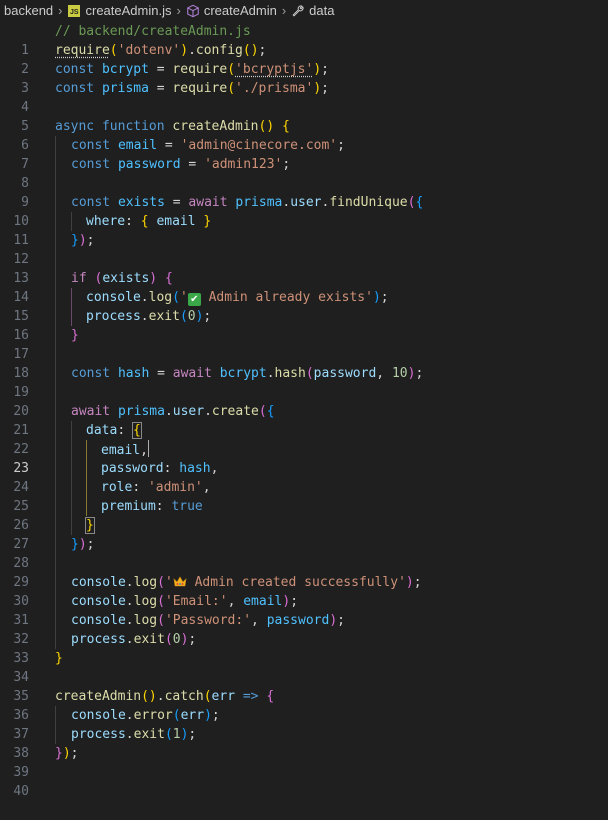  What do you see at coordinates (173, 411) in the screenshot?
I see `code-text: await prisma.user.create({` at bounding box center [173, 411].